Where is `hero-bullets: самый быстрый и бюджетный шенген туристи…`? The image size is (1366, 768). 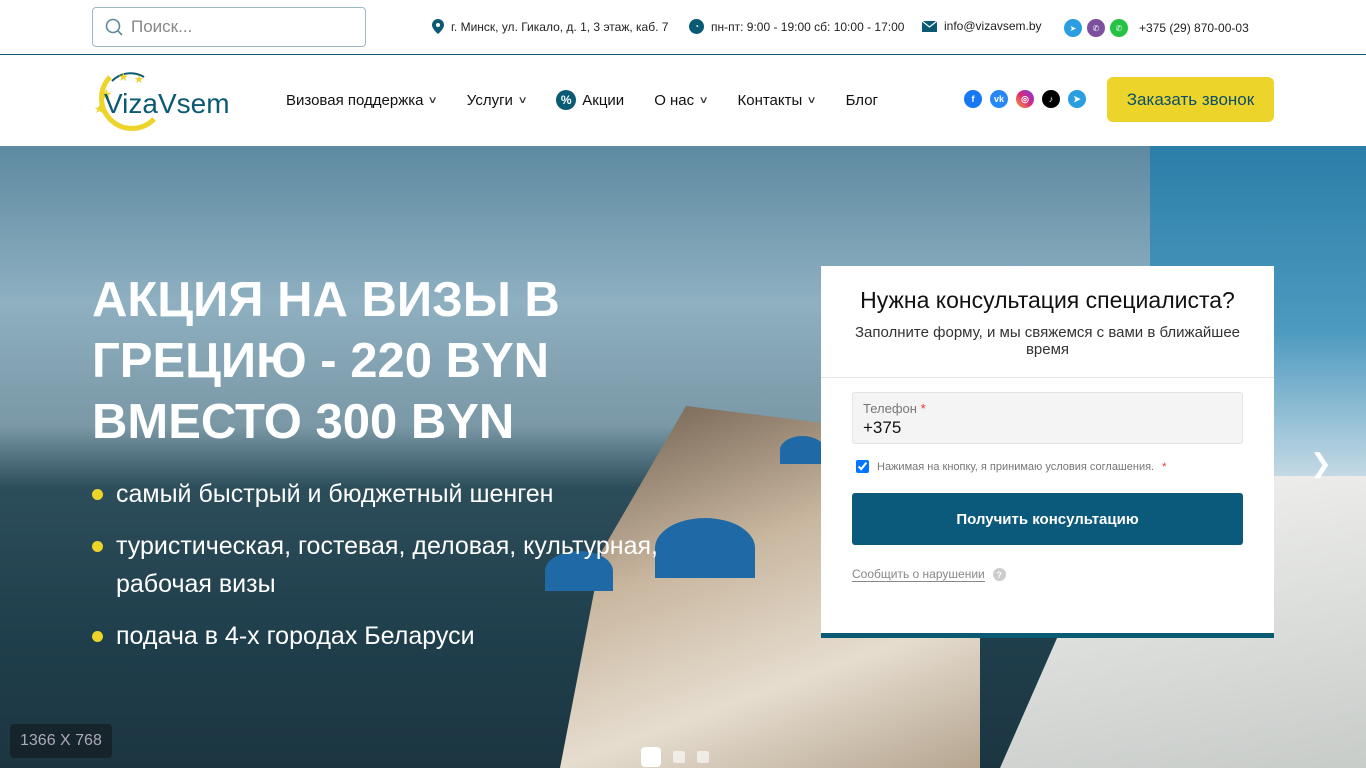
hero-bullets: самый быстрый и бюджетный шенген туристи… is located at coordinates (412, 572).